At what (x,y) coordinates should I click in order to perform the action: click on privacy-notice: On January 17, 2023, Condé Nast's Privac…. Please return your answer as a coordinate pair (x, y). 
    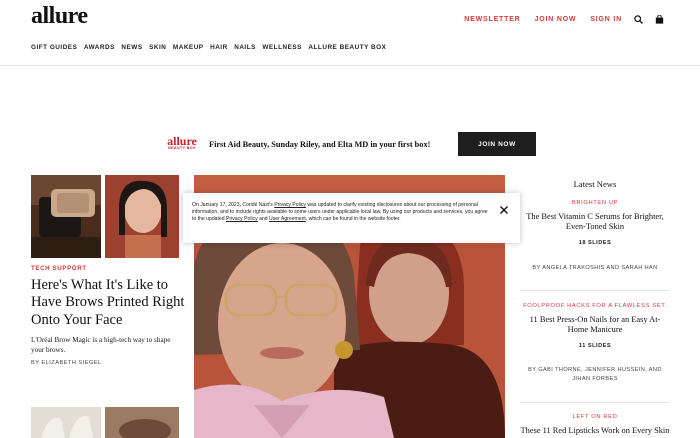
    Looking at the image, I should click on (351, 218).